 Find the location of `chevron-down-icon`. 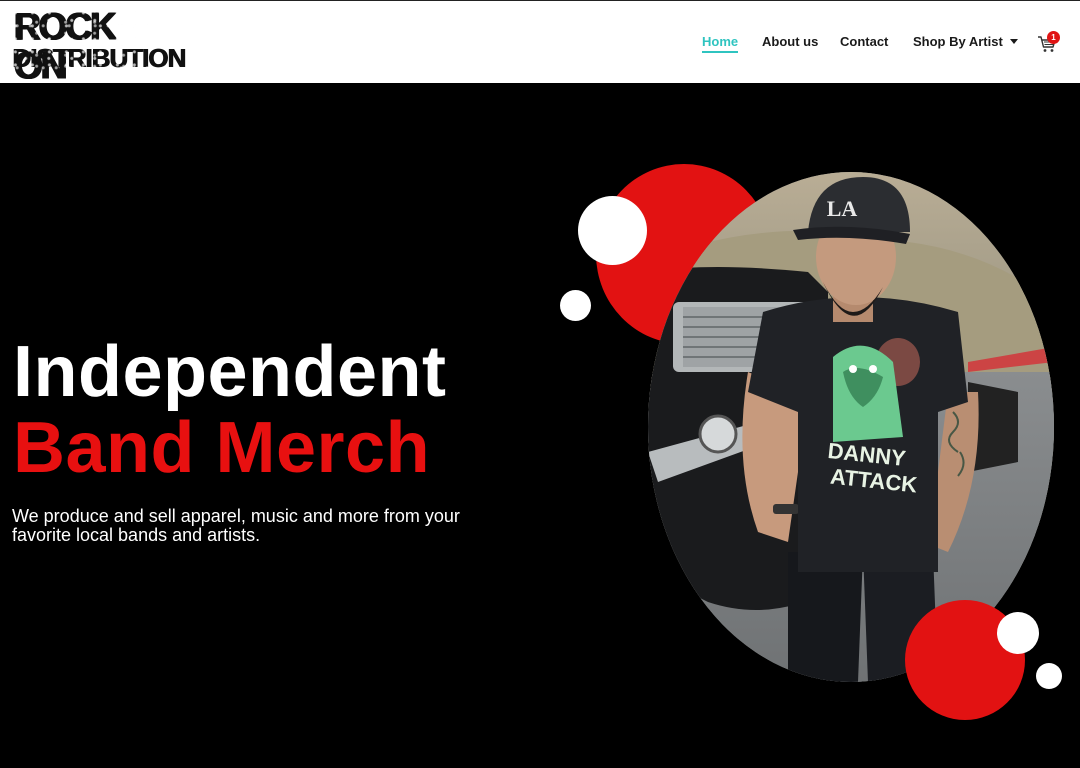

chevron-down-icon is located at coordinates (1013, 41).